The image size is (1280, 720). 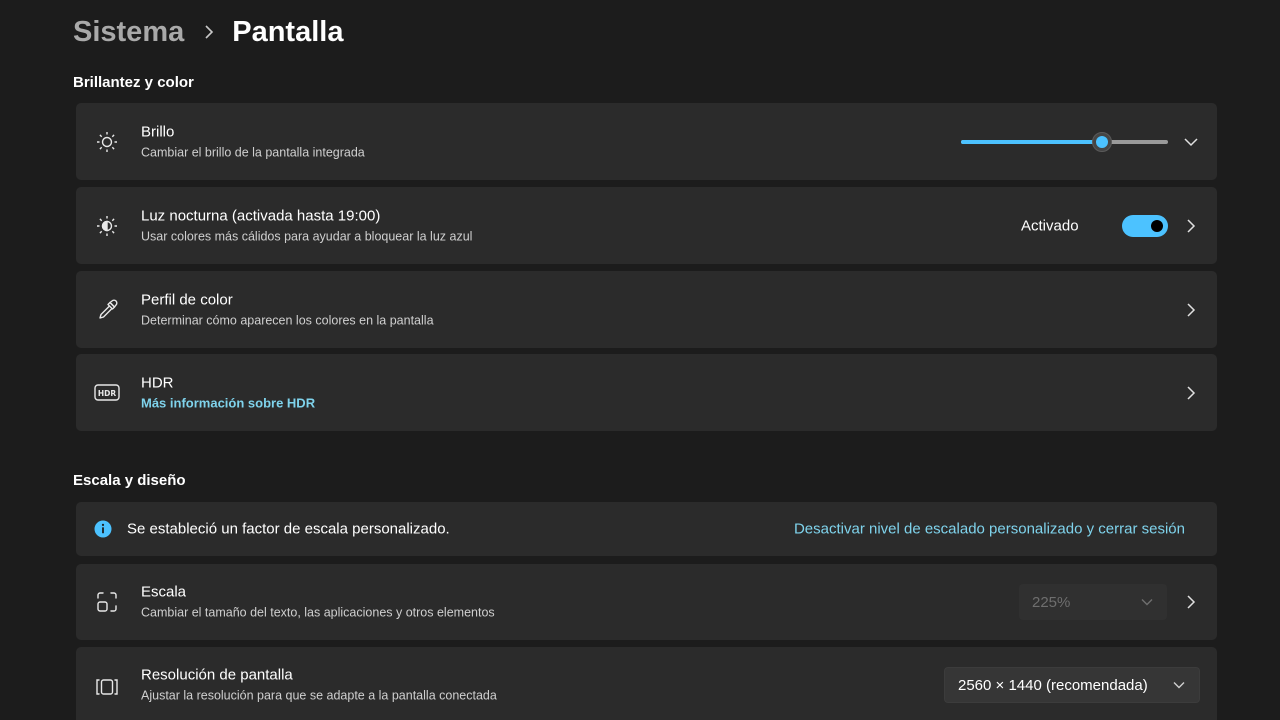 I want to click on brightness-title: Brillo, so click(x=158, y=131).